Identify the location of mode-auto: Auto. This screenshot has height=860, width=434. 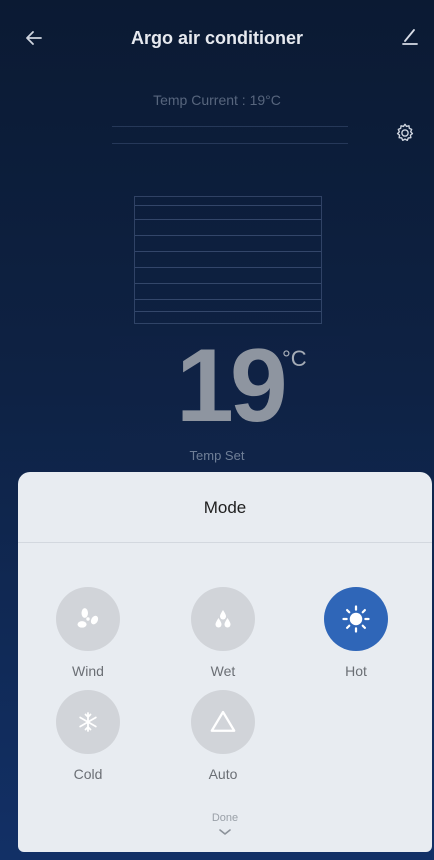
(223, 736).